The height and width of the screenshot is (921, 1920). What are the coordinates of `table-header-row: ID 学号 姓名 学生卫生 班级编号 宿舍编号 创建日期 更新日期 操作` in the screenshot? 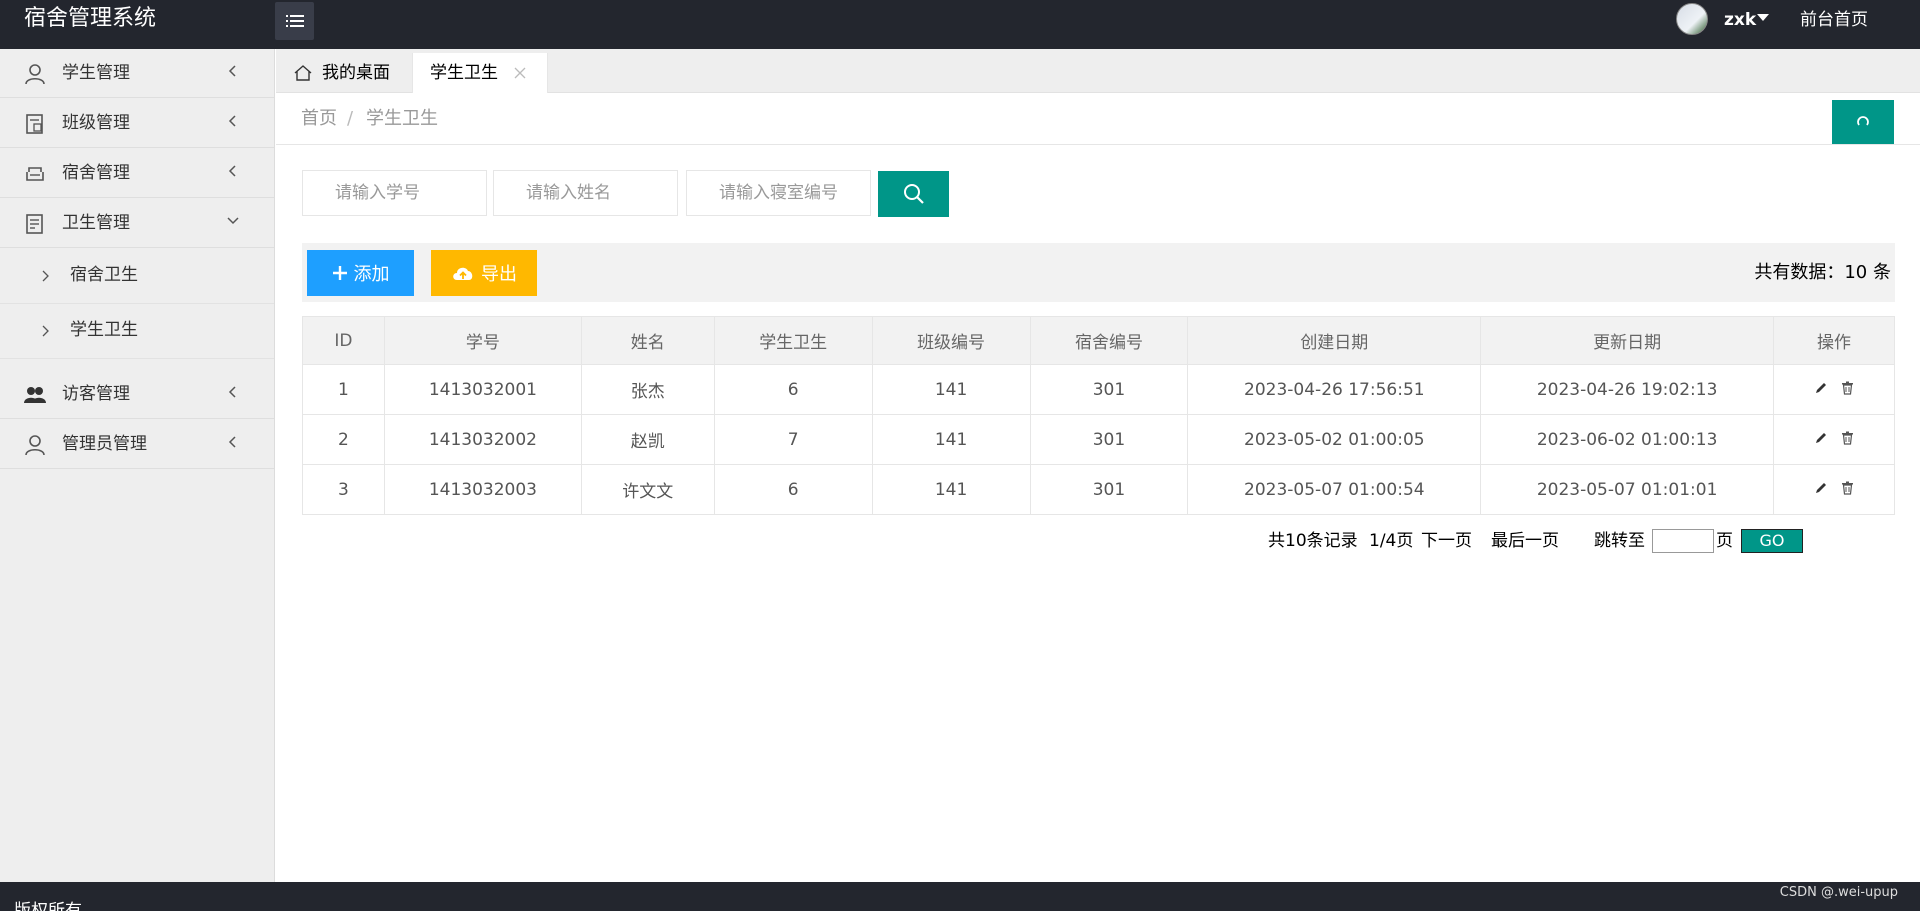 It's located at (1098, 340).